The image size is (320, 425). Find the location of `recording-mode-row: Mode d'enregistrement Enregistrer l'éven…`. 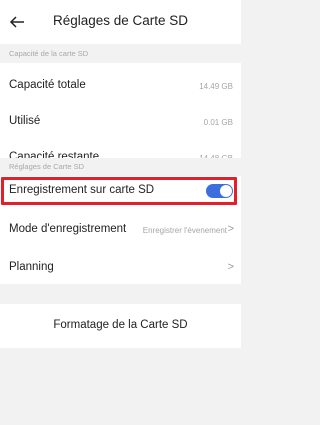

recording-mode-row: Mode d'enregistrement Enregistrer l'éven… is located at coordinates (120, 231).